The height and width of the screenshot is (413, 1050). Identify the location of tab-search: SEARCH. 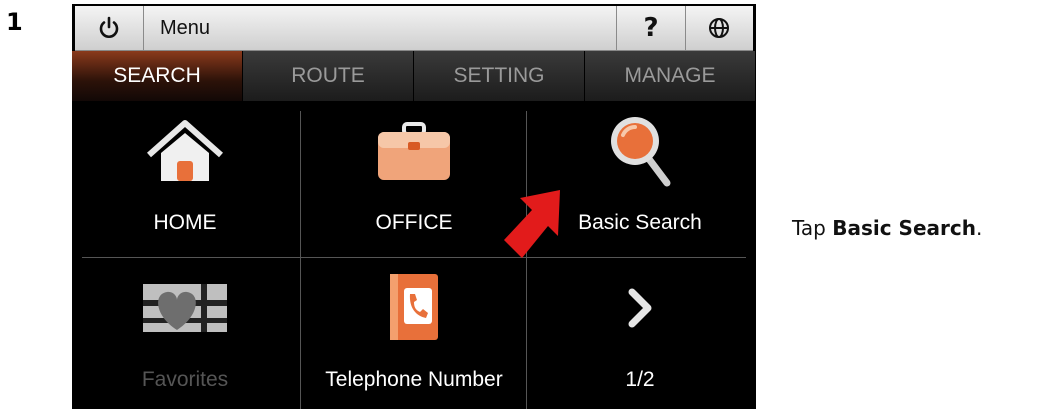
(157, 76).